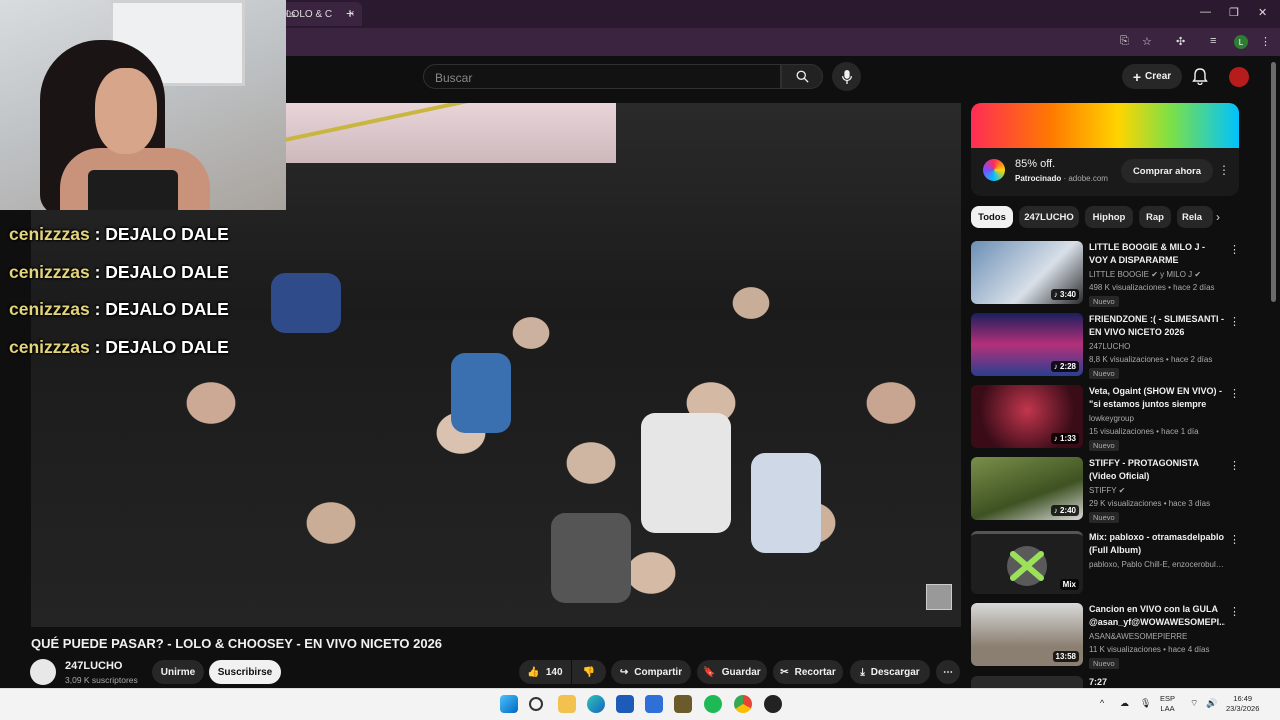 The height and width of the screenshot is (720, 1280). What do you see at coordinates (1147, 41) in the screenshot?
I see `bookmark-star-icon: ☆` at bounding box center [1147, 41].